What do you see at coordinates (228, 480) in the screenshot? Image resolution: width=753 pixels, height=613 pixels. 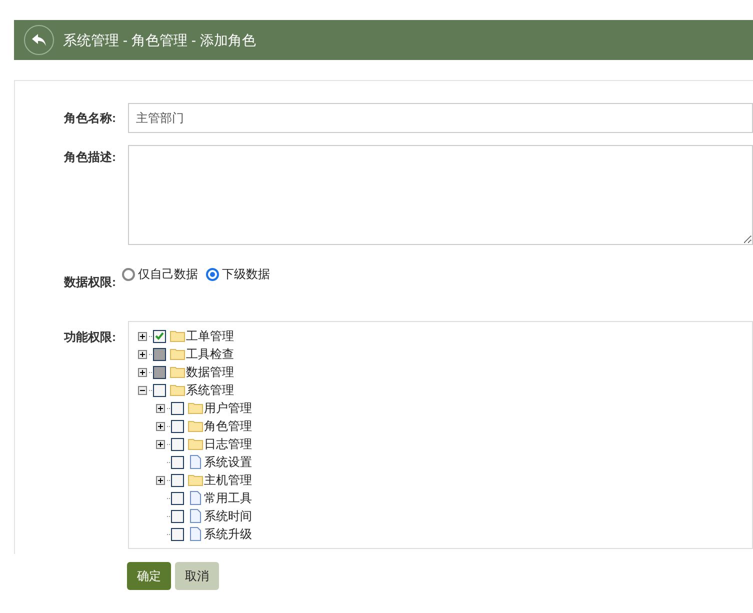 I see `tree-item-label: 主机管理` at bounding box center [228, 480].